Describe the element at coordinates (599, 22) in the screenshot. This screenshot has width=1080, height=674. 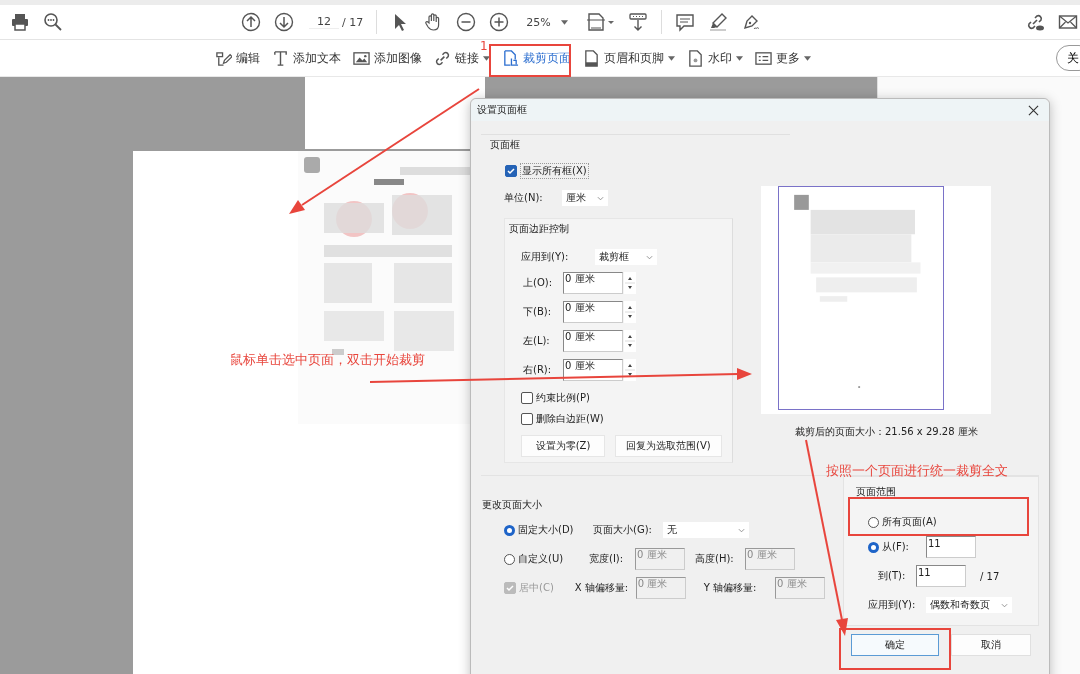
I see `fit-page-icon` at that location.